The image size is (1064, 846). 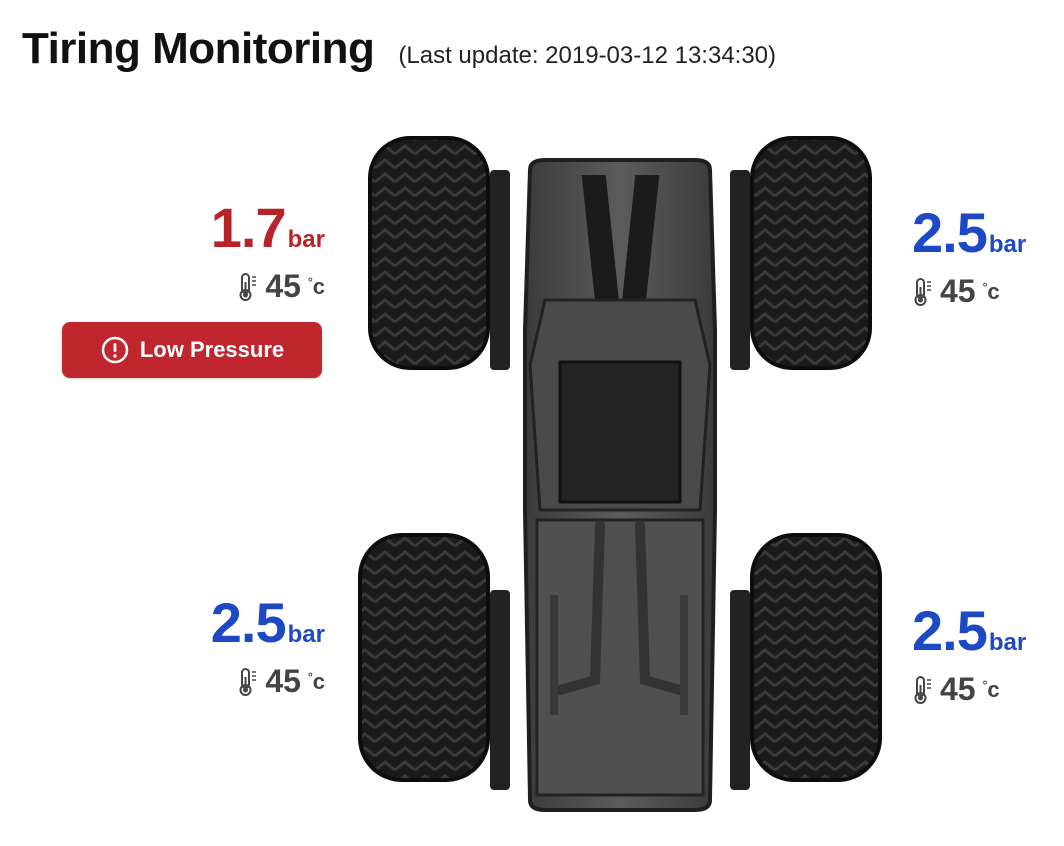 What do you see at coordinates (212, 349) in the screenshot?
I see `low-pressure-label: Low Pressure` at bounding box center [212, 349].